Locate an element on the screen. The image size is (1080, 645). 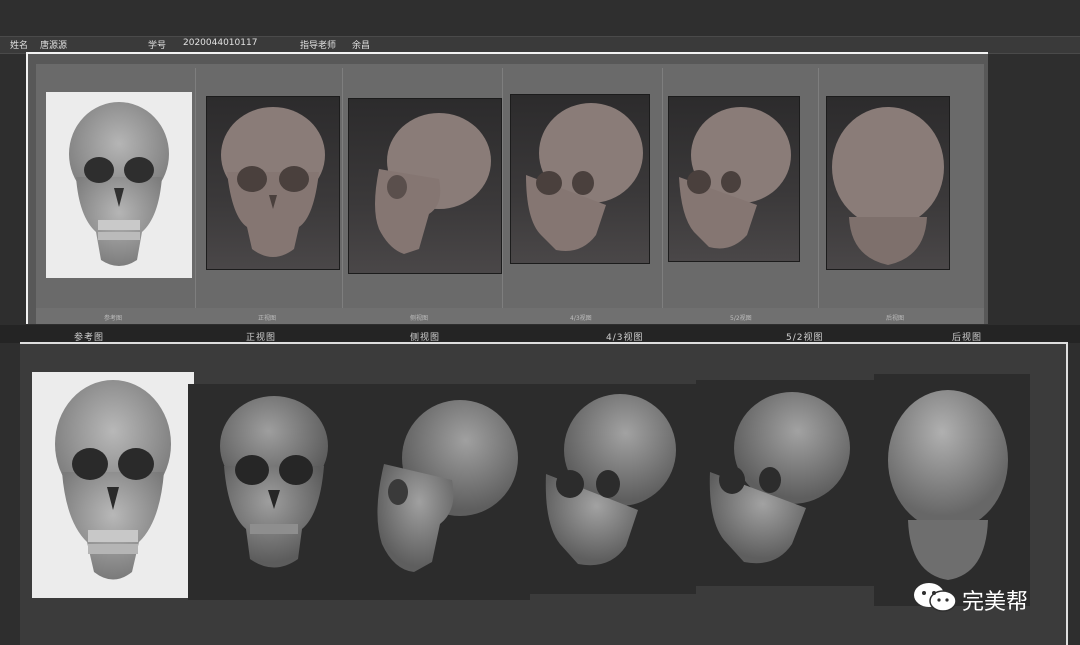
reference-photo-top is located at coordinates (119, 185).